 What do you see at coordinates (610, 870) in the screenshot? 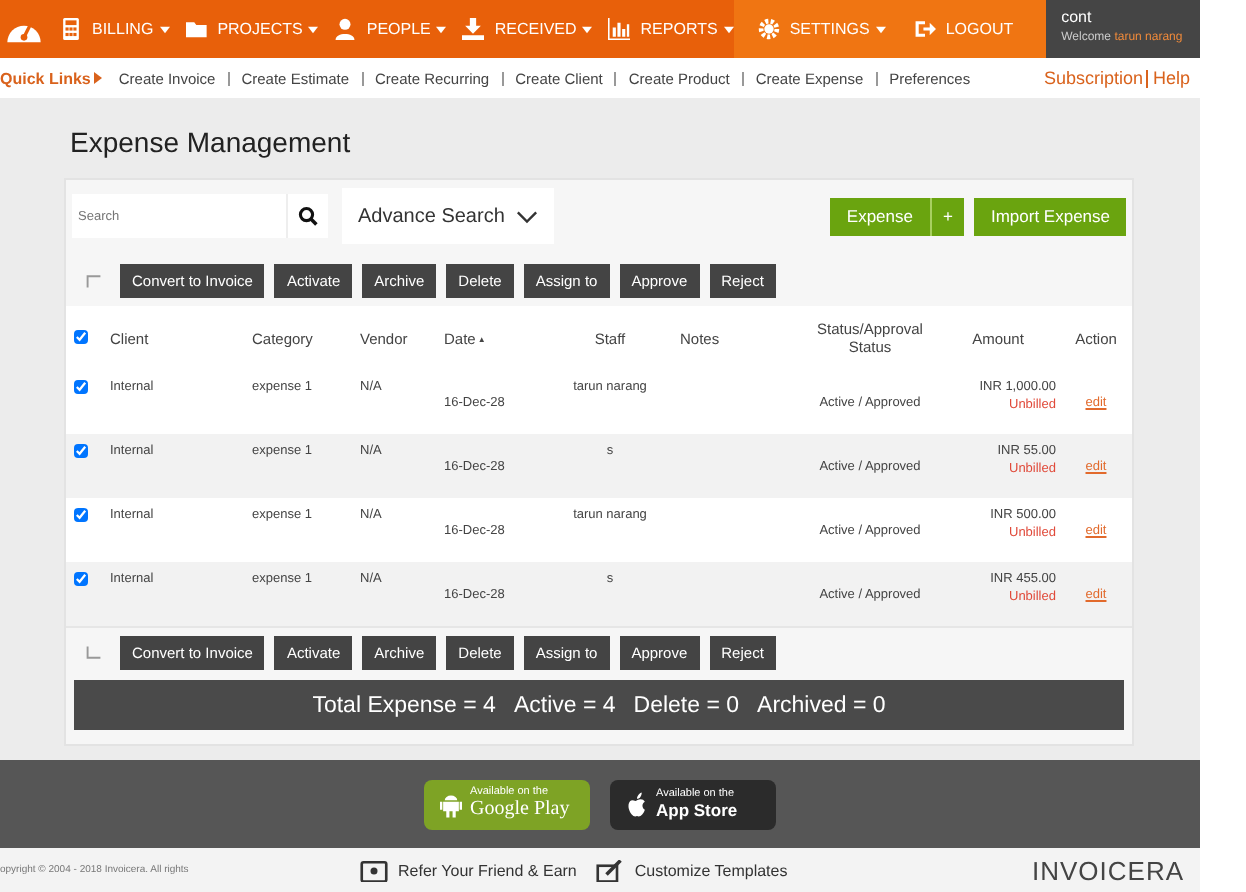
I see `edit-icon` at bounding box center [610, 870].